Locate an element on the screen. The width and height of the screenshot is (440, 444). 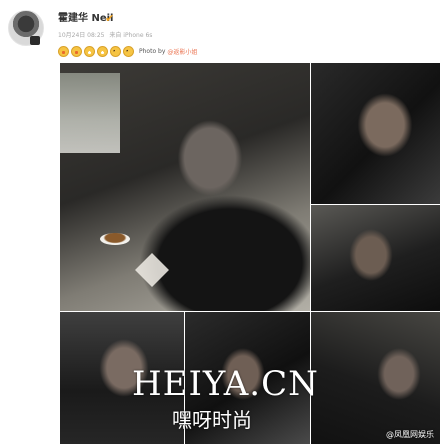
post-date: 10月24日 08:25 is located at coordinates (81, 35).